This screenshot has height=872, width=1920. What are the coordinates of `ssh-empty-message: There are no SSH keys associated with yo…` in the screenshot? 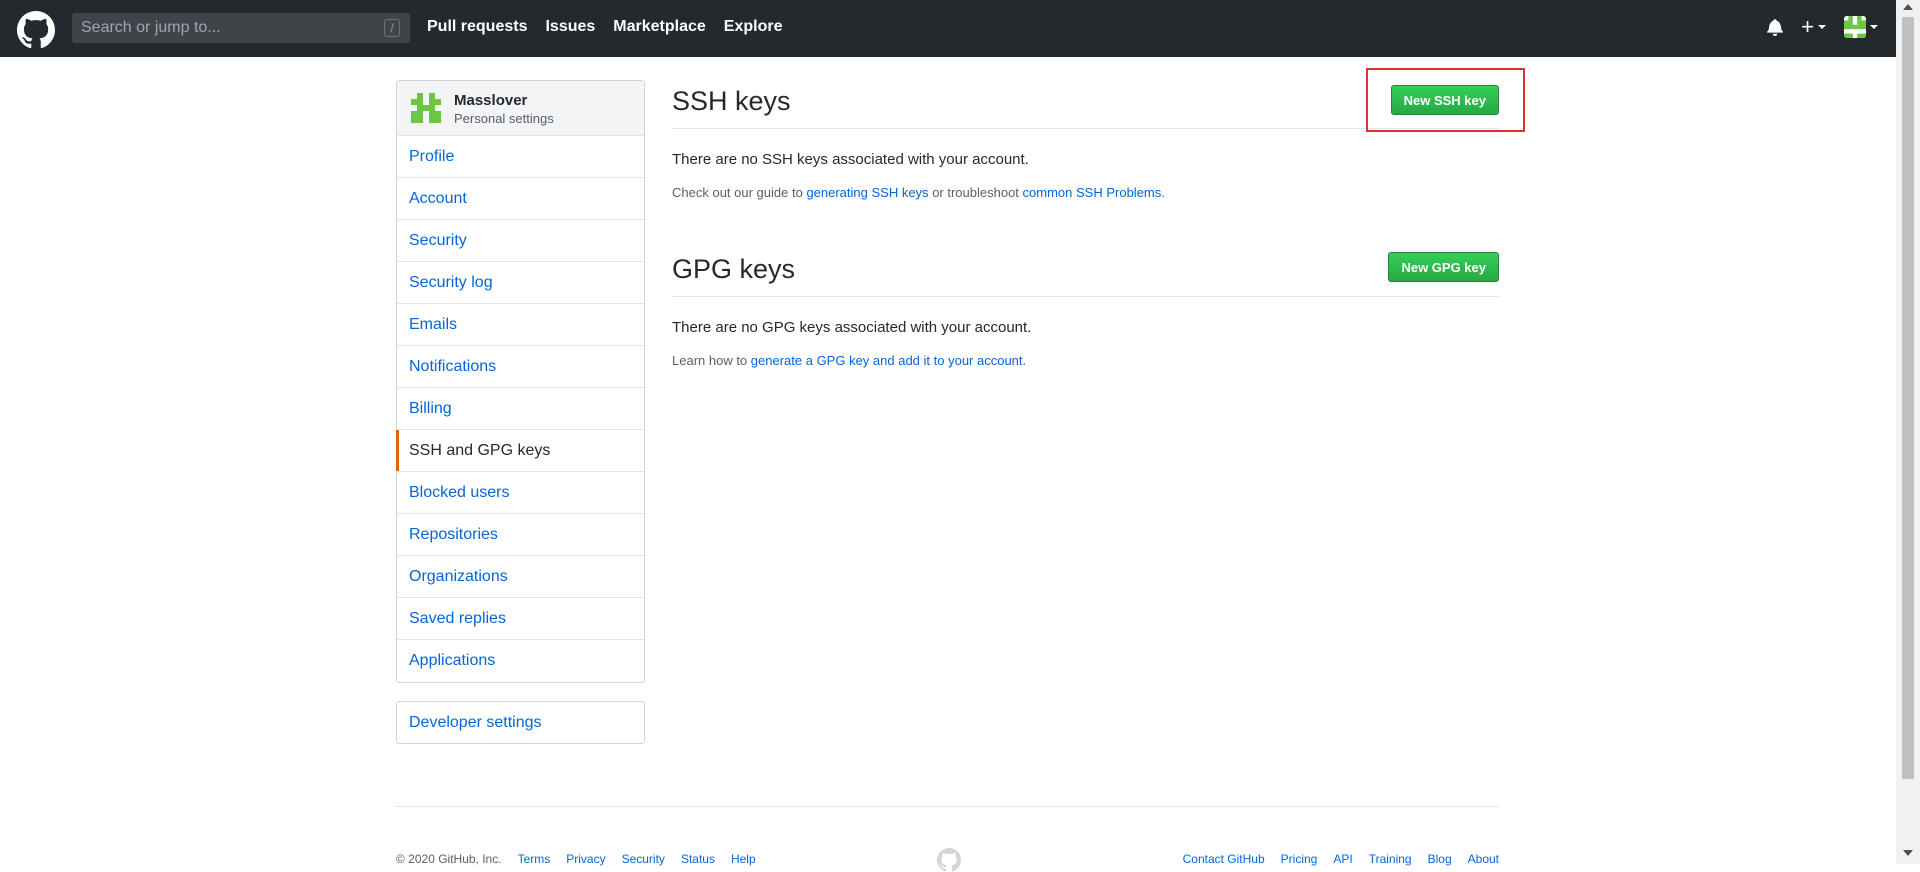 It's located at (850, 159).